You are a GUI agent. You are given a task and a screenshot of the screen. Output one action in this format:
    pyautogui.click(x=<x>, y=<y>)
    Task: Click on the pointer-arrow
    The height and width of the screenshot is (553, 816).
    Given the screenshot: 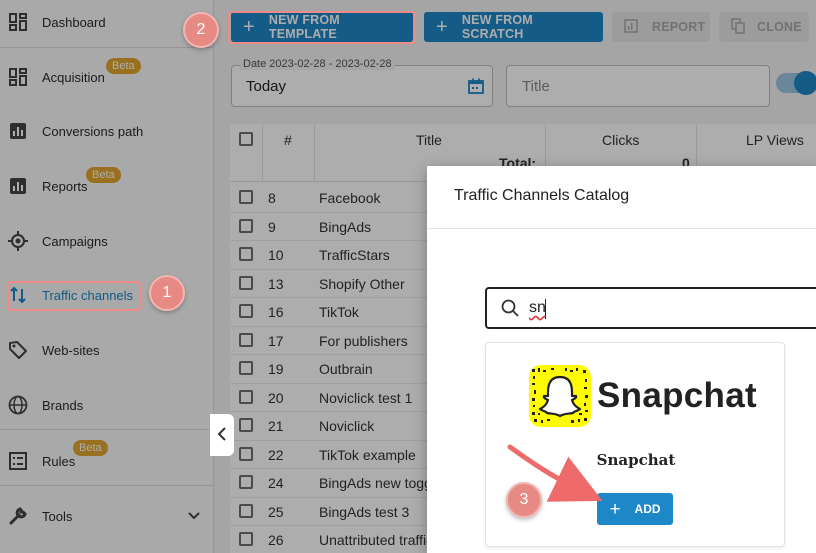 What is the action you would take?
    pyautogui.click(x=555, y=473)
    